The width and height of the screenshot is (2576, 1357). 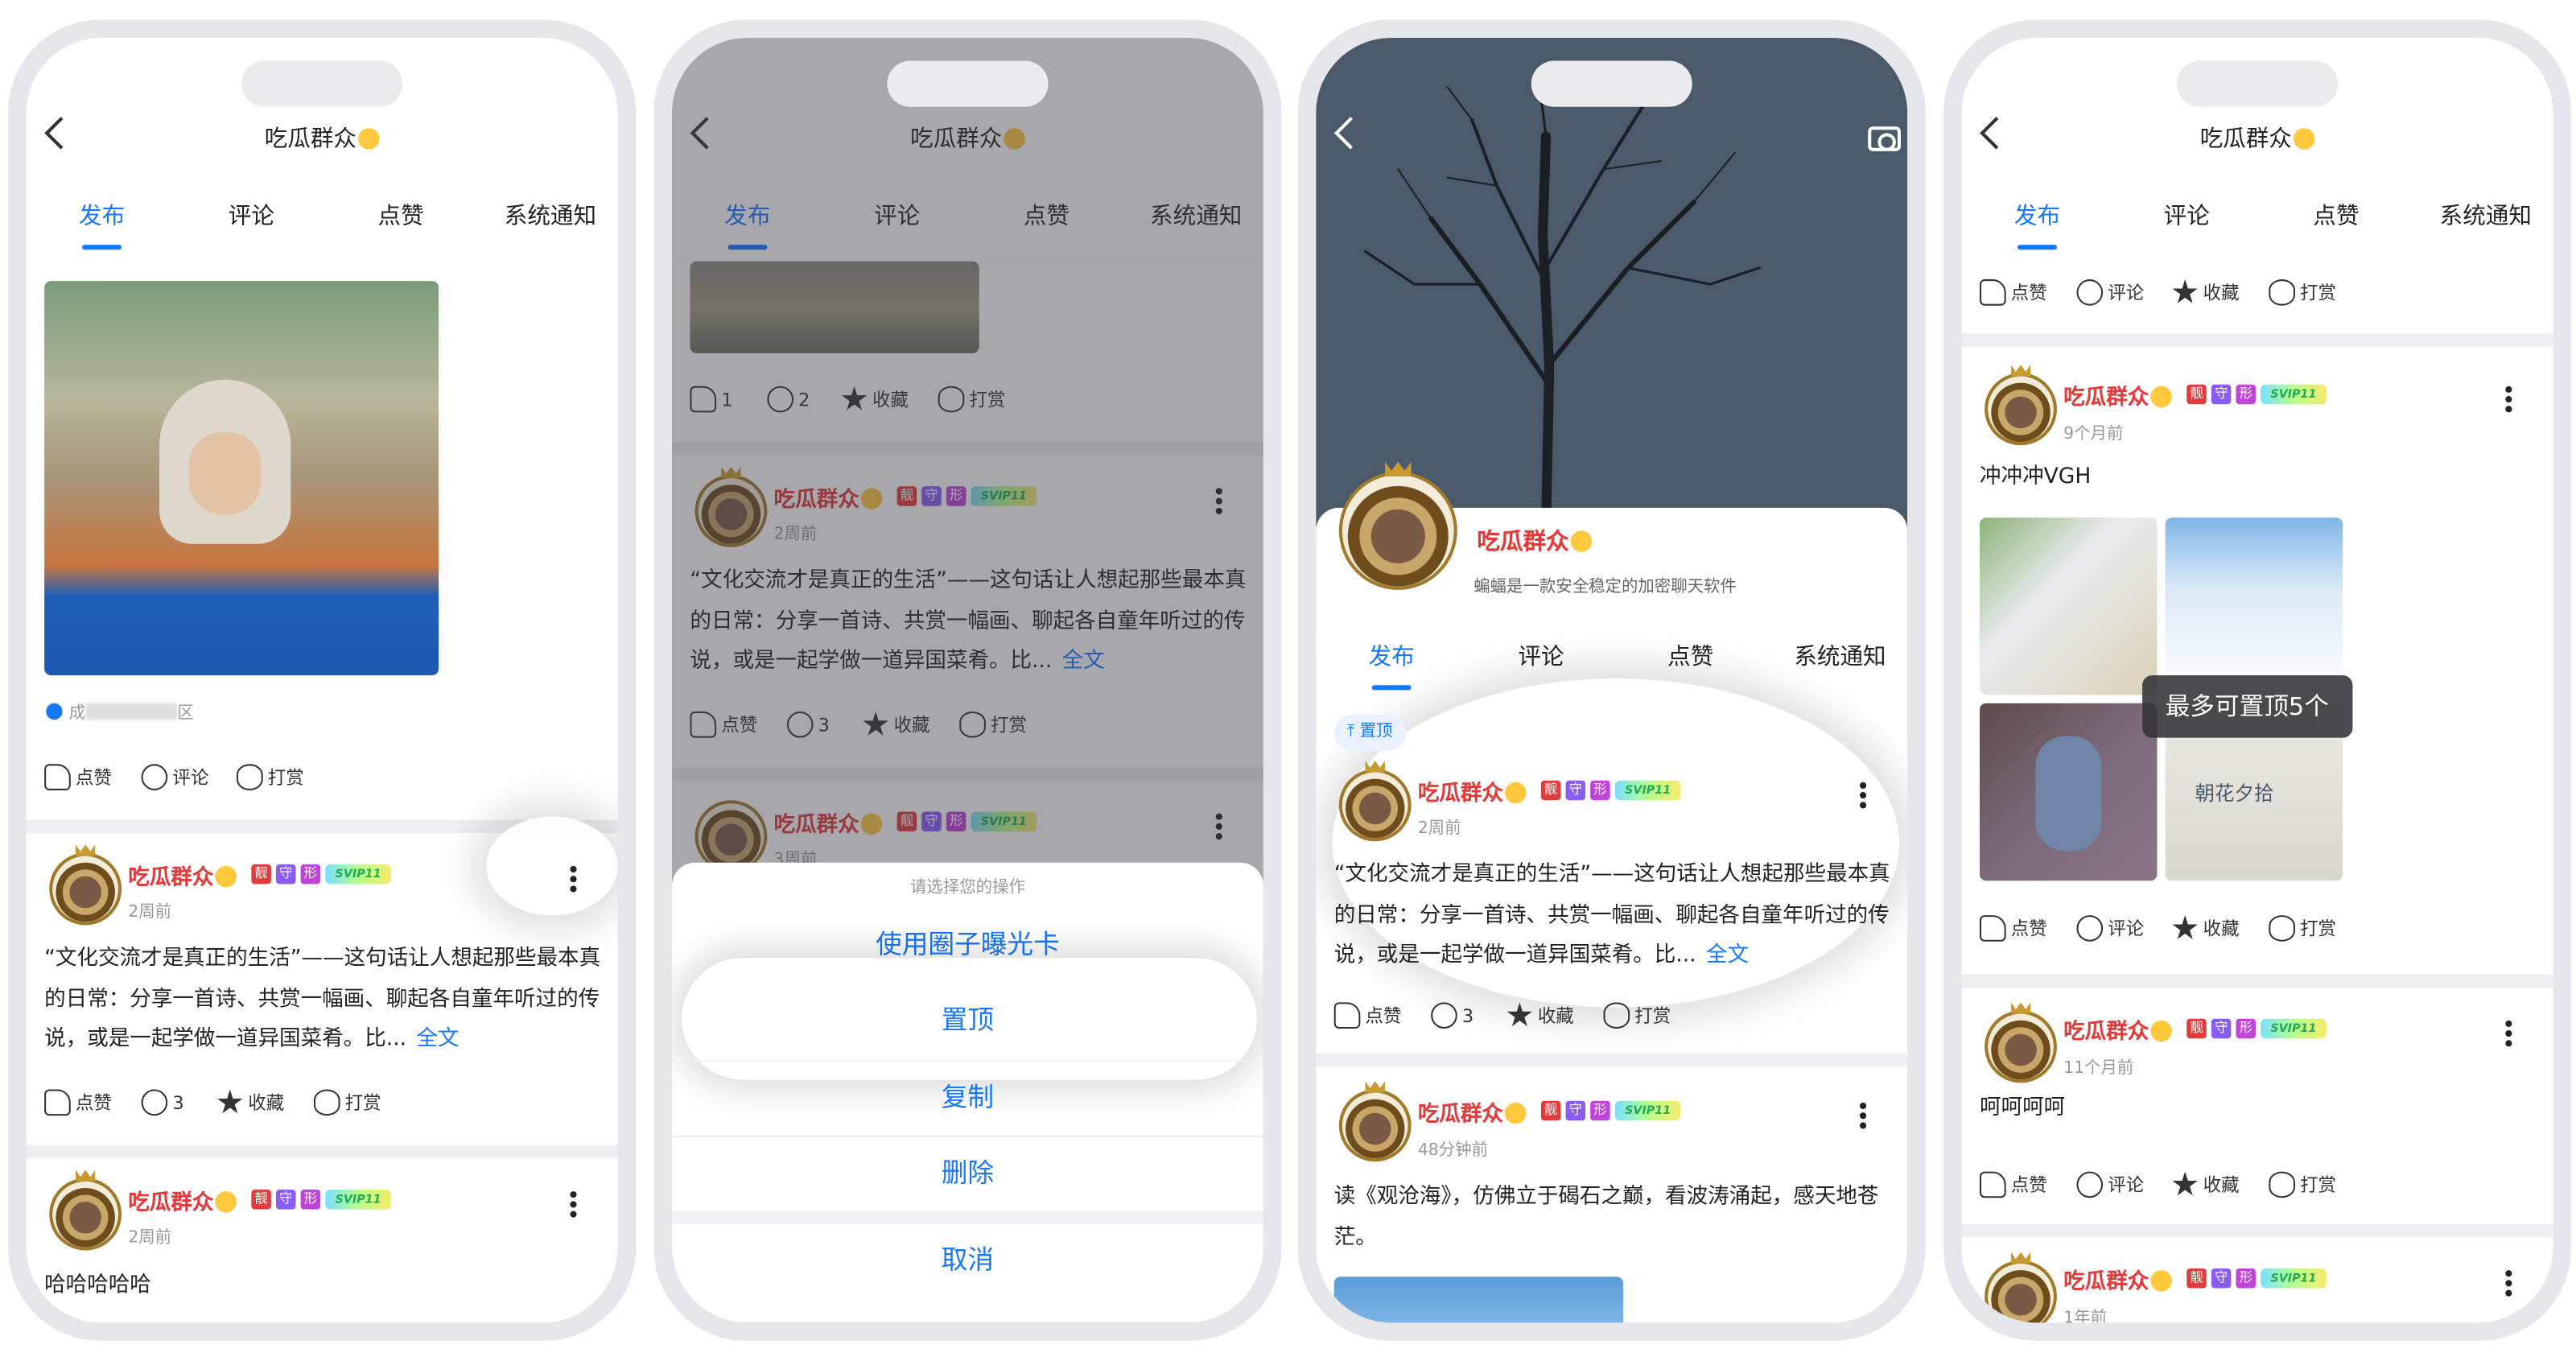 What do you see at coordinates (2098, 1069) in the screenshot?
I see `post-time: 11个月前` at bounding box center [2098, 1069].